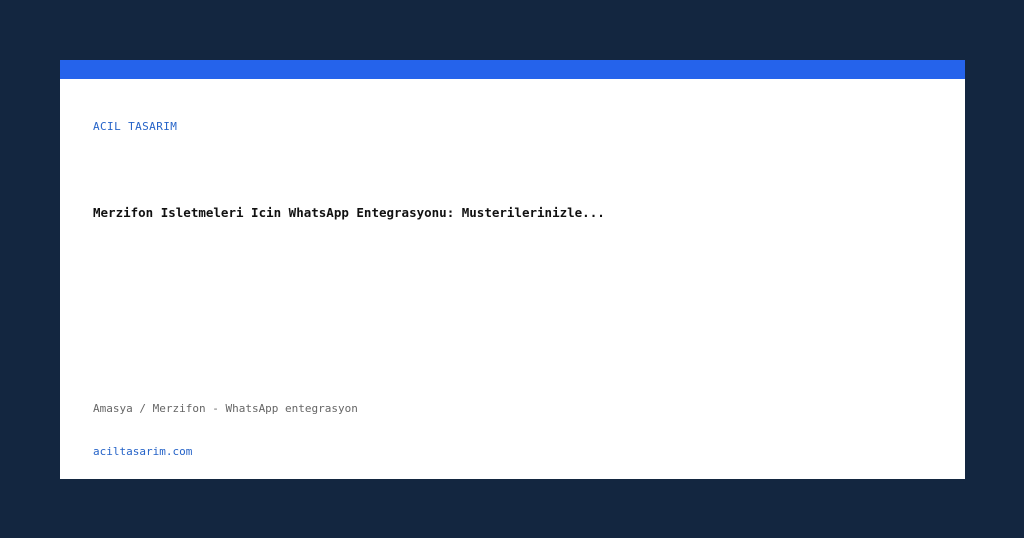  Describe the element at coordinates (135, 126) in the screenshot. I see `brand-name: ACIL TASARIM` at that location.